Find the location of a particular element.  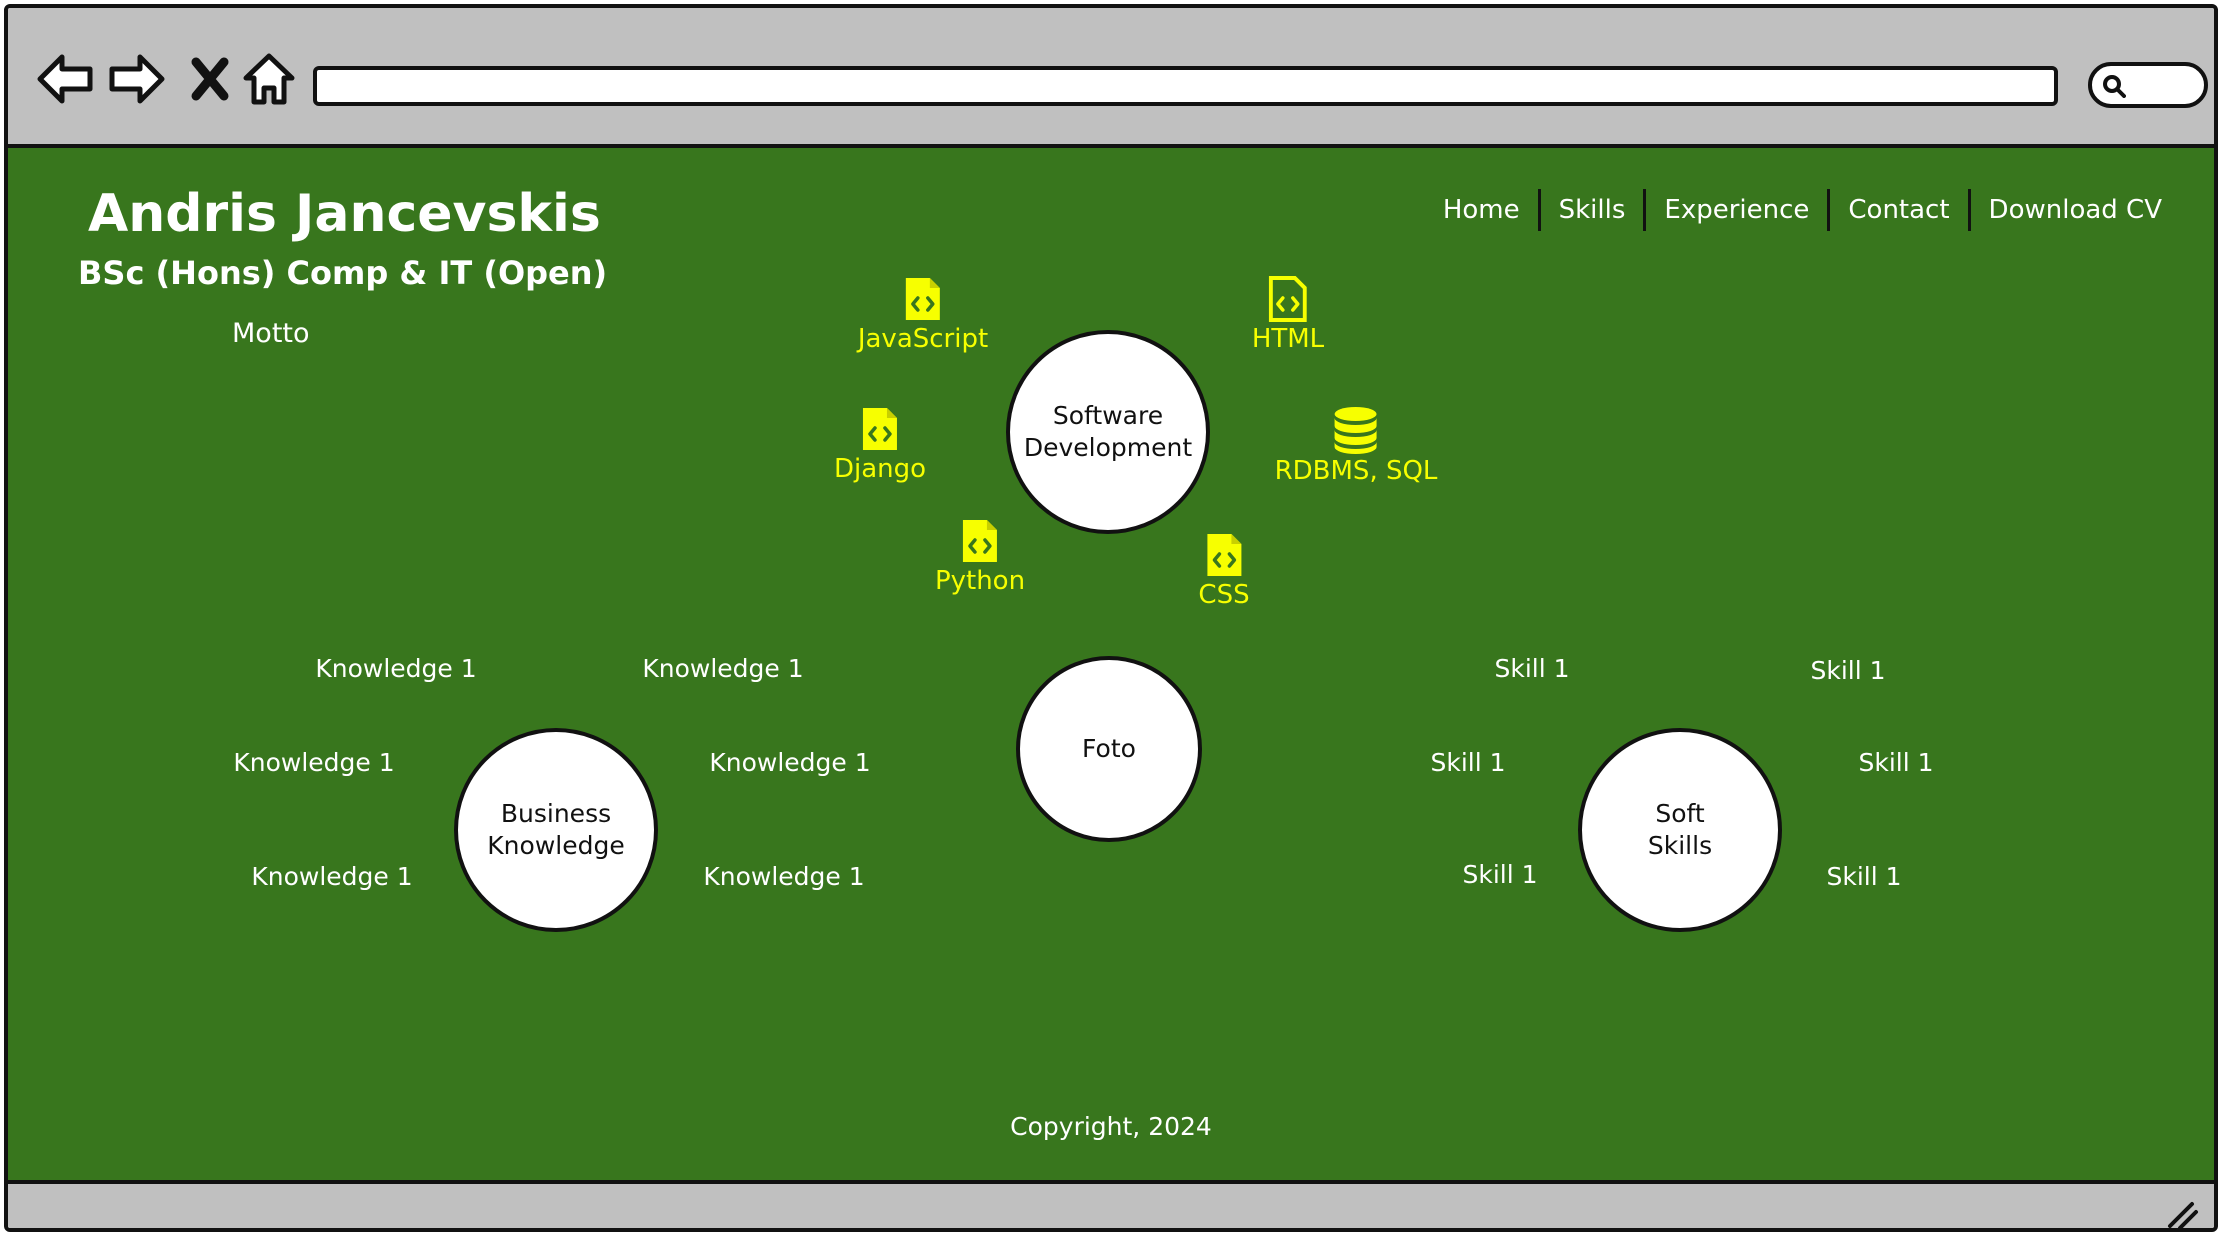

tech-rdbms-sql: RDBMS, SQL is located at coordinates (1356, 446).